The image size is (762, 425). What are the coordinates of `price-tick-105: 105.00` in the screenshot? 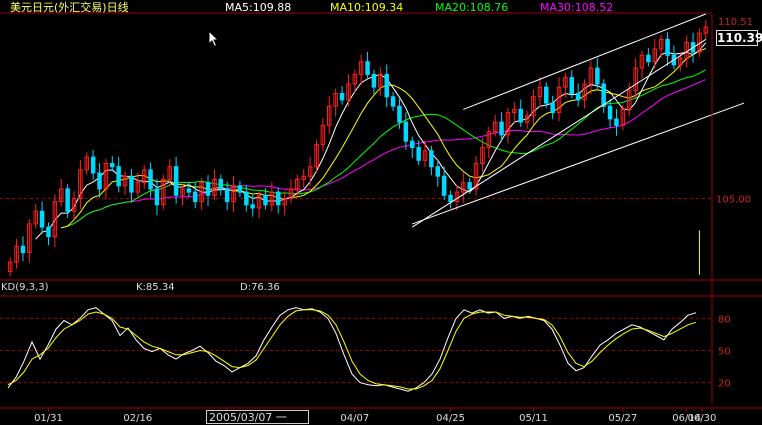 It's located at (733, 199).